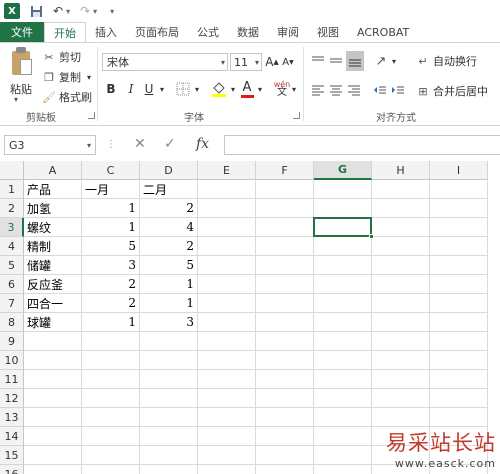 The height and width of the screenshot is (474, 500). What do you see at coordinates (12, 360) in the screenshot?
I see `row-header: 10` at bounding box center [12, 360].